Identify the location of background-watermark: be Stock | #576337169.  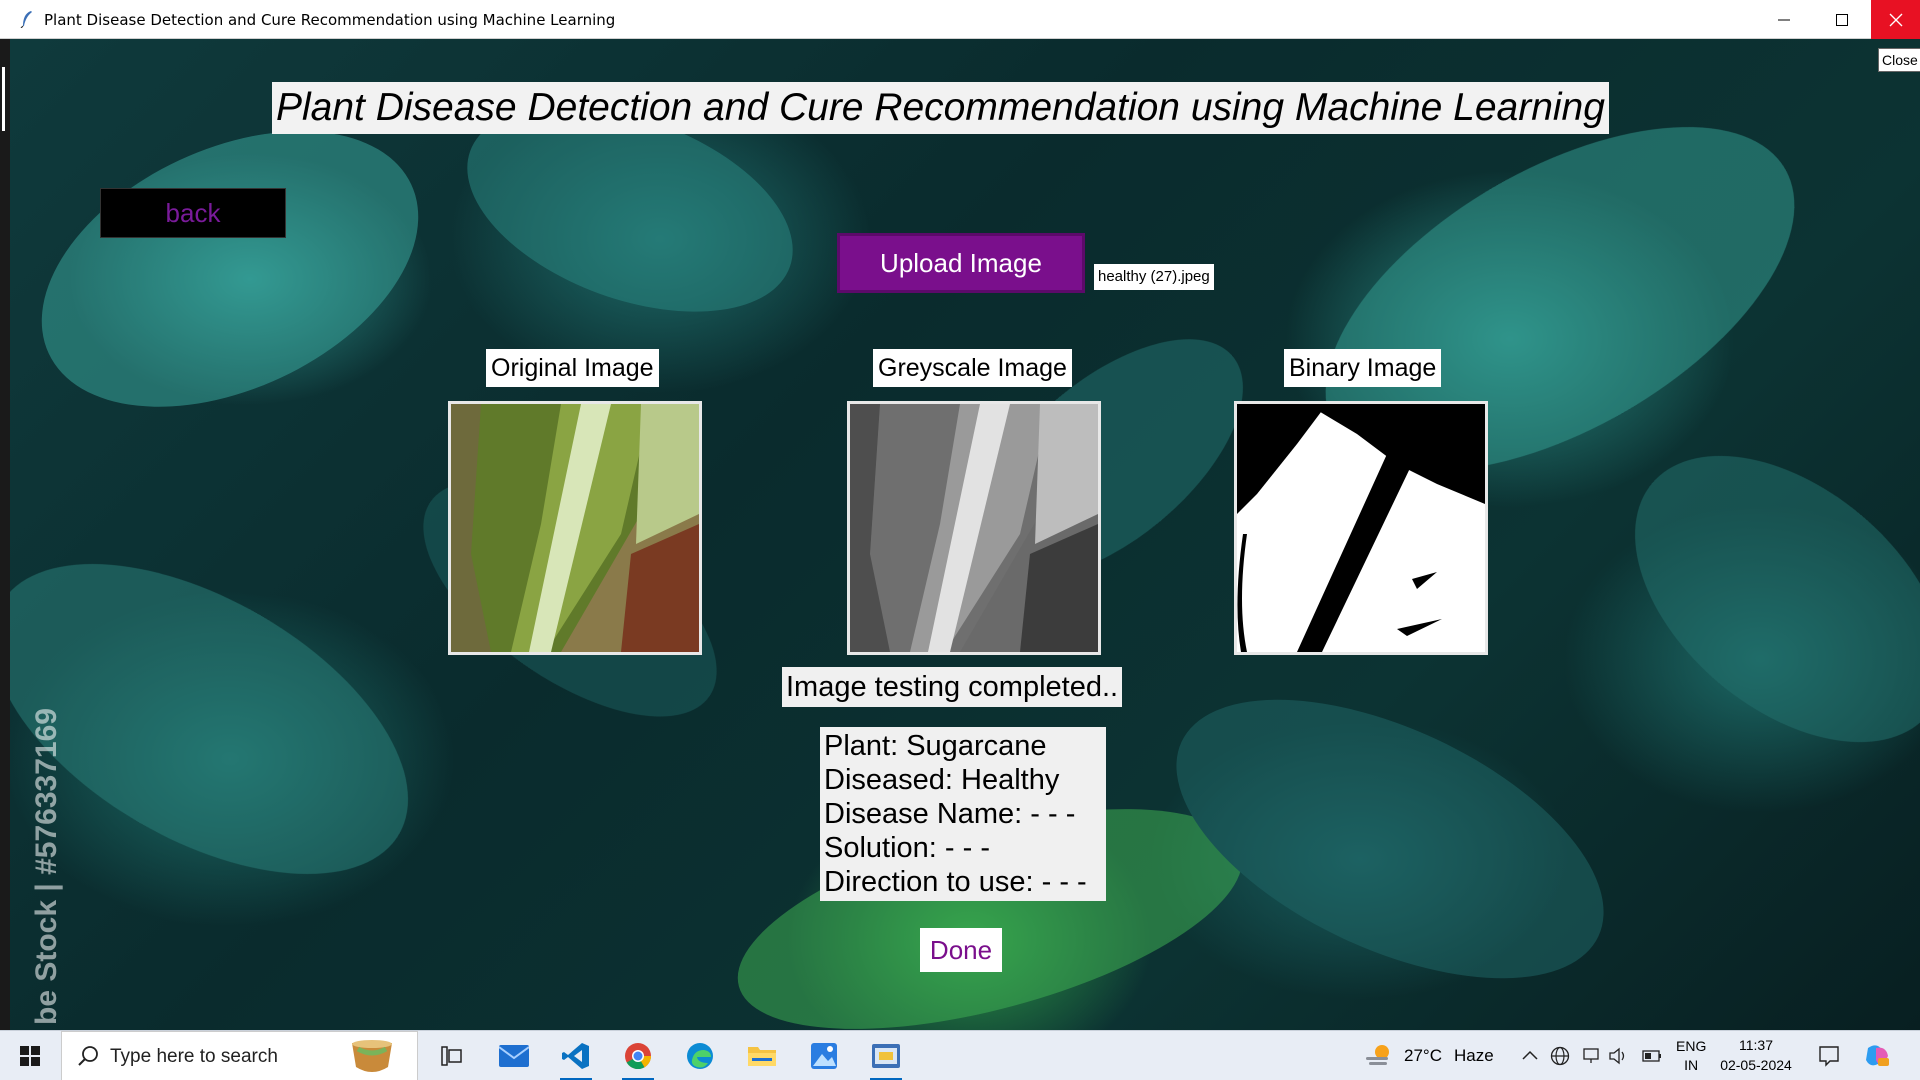
(46, 866).